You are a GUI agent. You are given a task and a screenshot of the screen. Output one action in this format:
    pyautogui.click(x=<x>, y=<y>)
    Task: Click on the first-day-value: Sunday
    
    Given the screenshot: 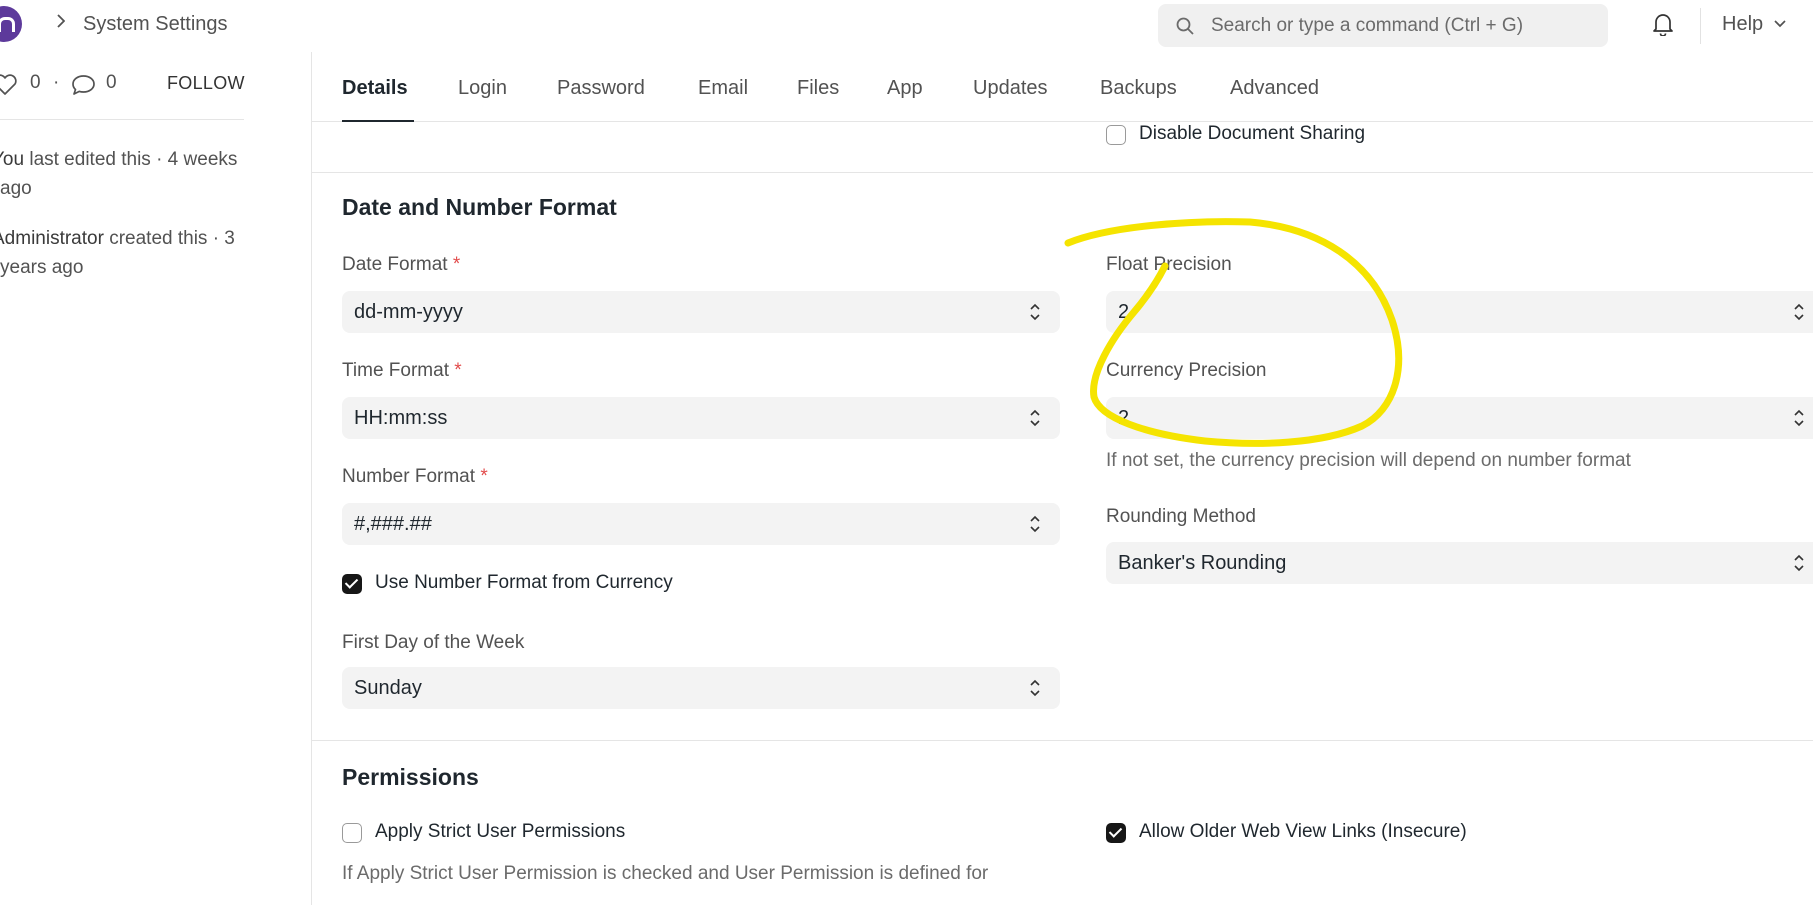 What is the action you would take?
    pyautogui.click(x=388, y=688)
    